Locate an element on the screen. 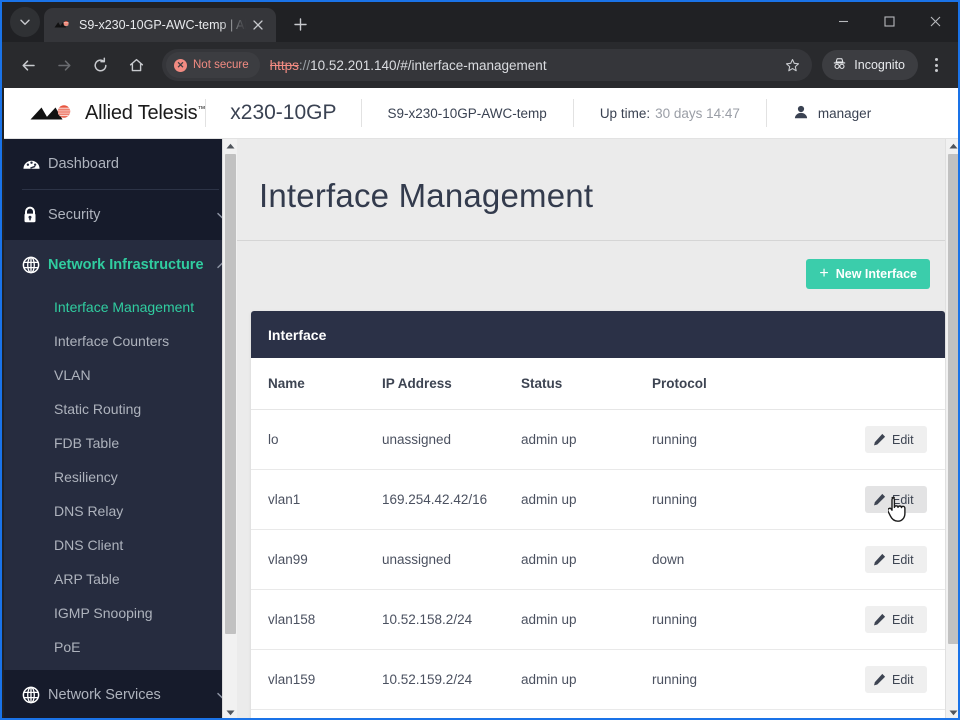  profile-incognito-button: Incognito is located at coordinates (870, 65).